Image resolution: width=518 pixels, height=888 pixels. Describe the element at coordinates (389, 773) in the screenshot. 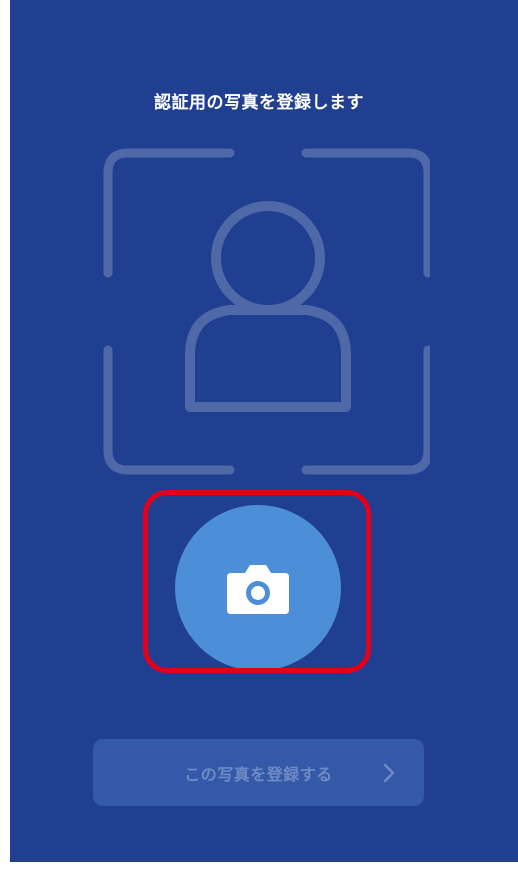

I see `chevron-right-icon` at that location.